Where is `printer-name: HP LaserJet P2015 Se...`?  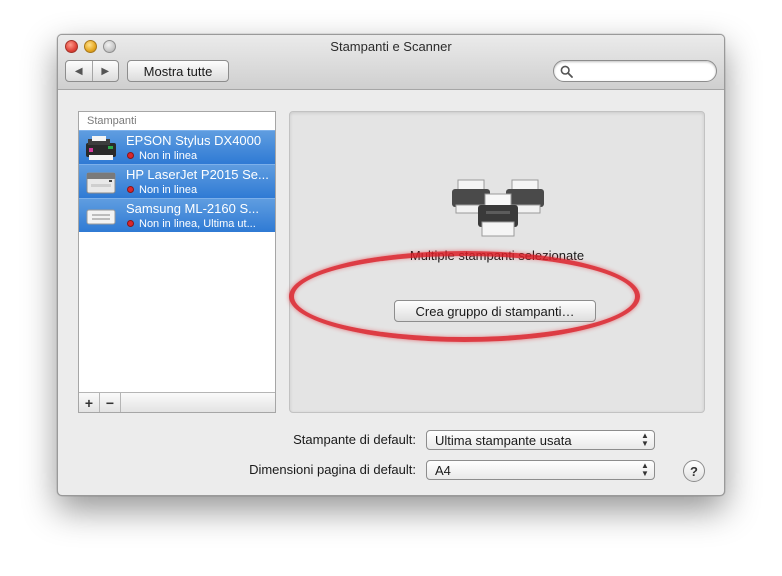 printer-name: HP LaserJet P2015 Se... is located at coordinates (197, 174).